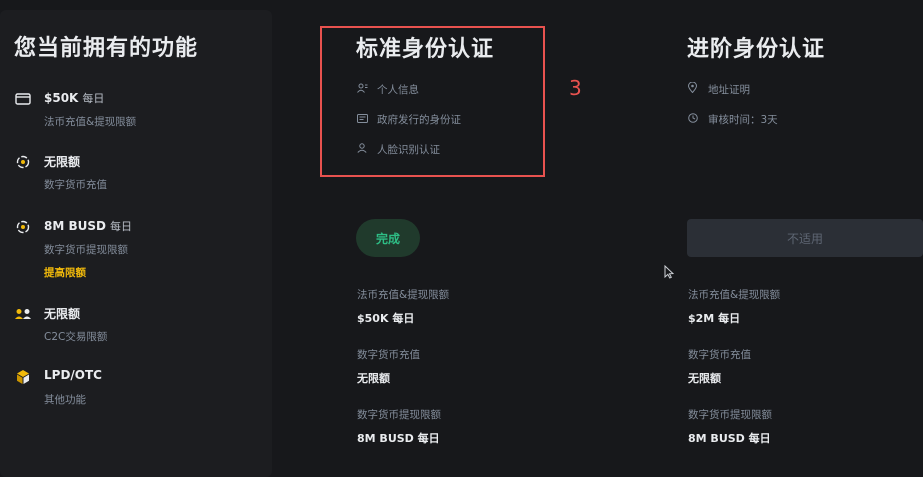 This screenshot has height=477, width=923. Describe the element at coordinates (432, 101) in the screenshot. I see `highlight-annotation-box` at that location.